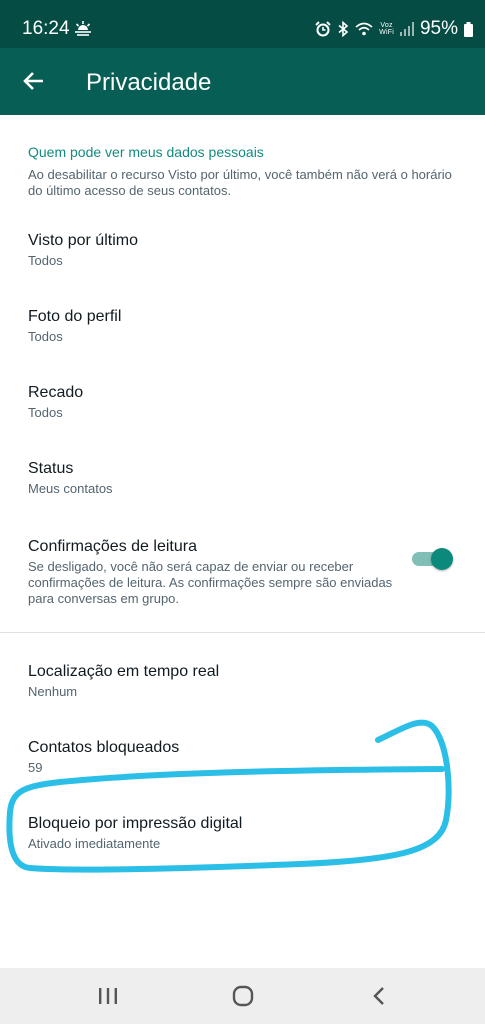  I want to click on wifi-label: WiFi, so click(386, 32).